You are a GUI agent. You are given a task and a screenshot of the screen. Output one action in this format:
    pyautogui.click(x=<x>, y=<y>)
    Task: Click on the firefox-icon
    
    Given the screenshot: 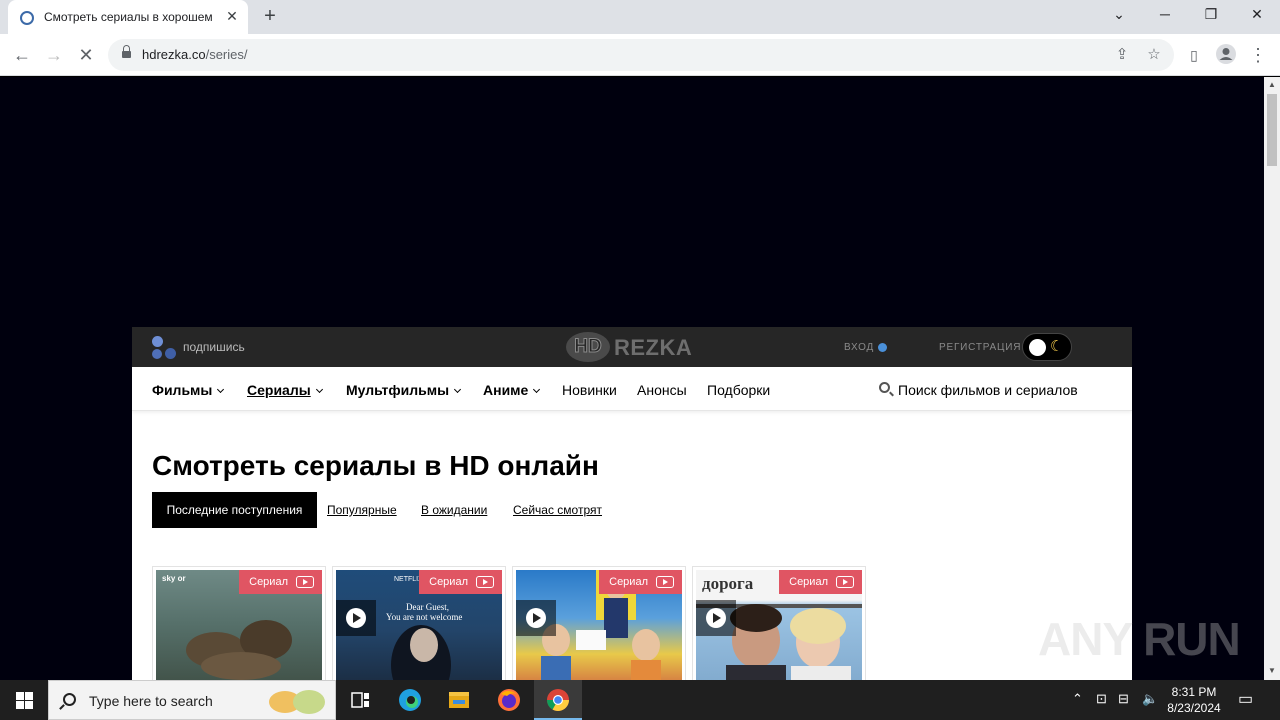 What is the action you would take?
    pyautogui.click(x=509, y=700)
    